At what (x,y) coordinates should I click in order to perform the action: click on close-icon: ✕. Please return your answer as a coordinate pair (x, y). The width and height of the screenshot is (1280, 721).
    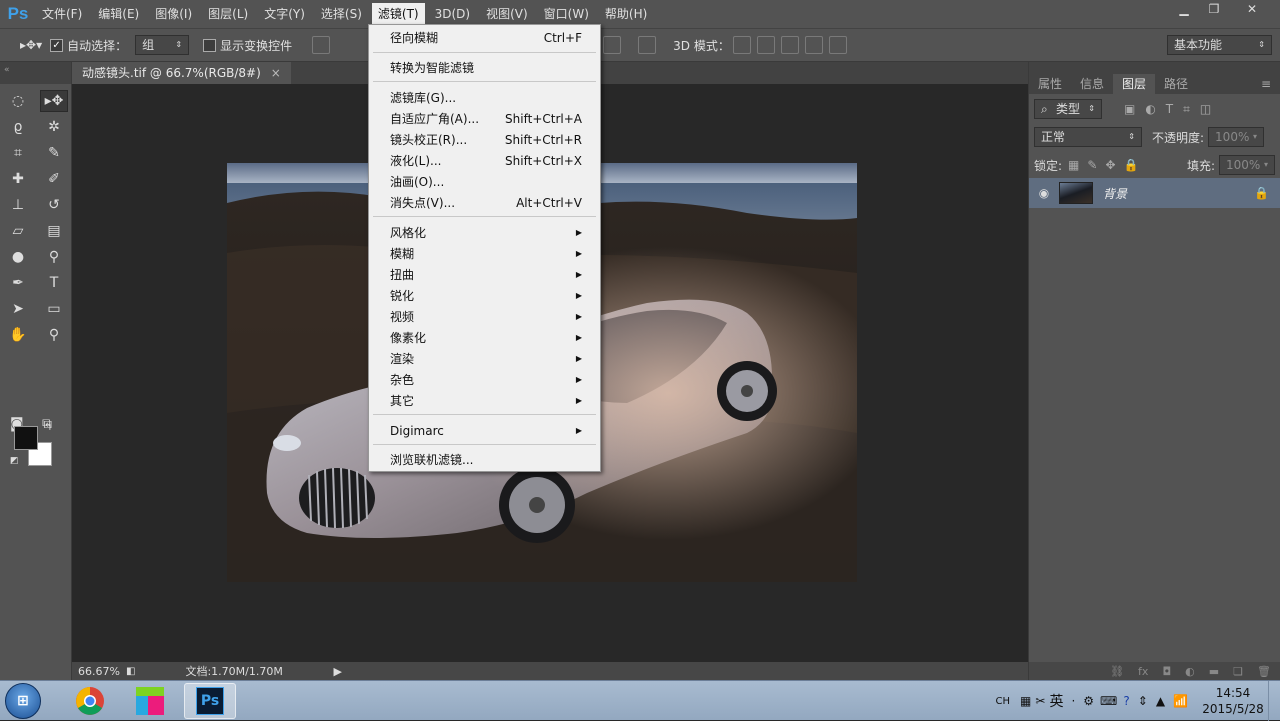
    Looking at the image, I should click on (1252, 9).